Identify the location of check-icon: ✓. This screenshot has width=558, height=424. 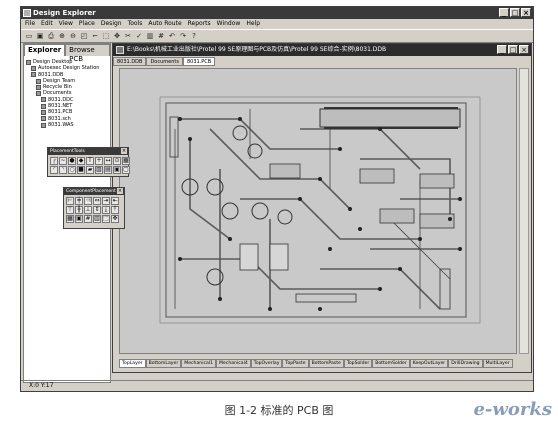
(139, 36).